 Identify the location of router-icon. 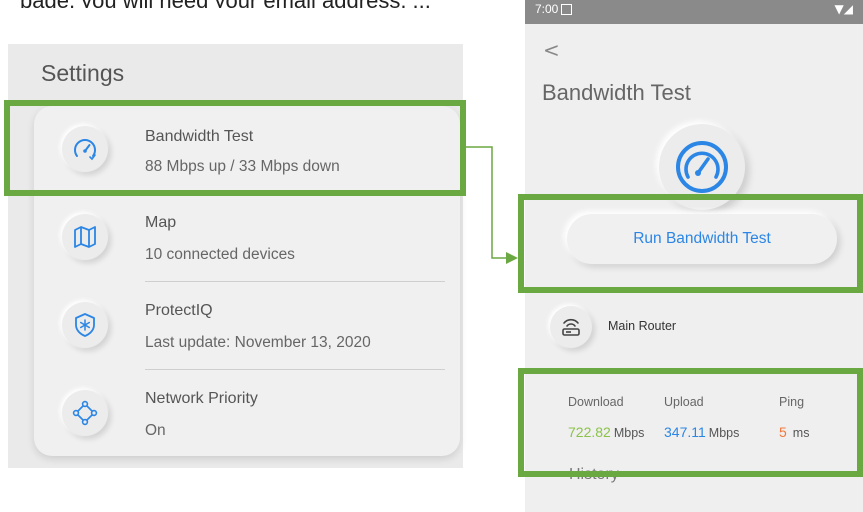
(571, 327).